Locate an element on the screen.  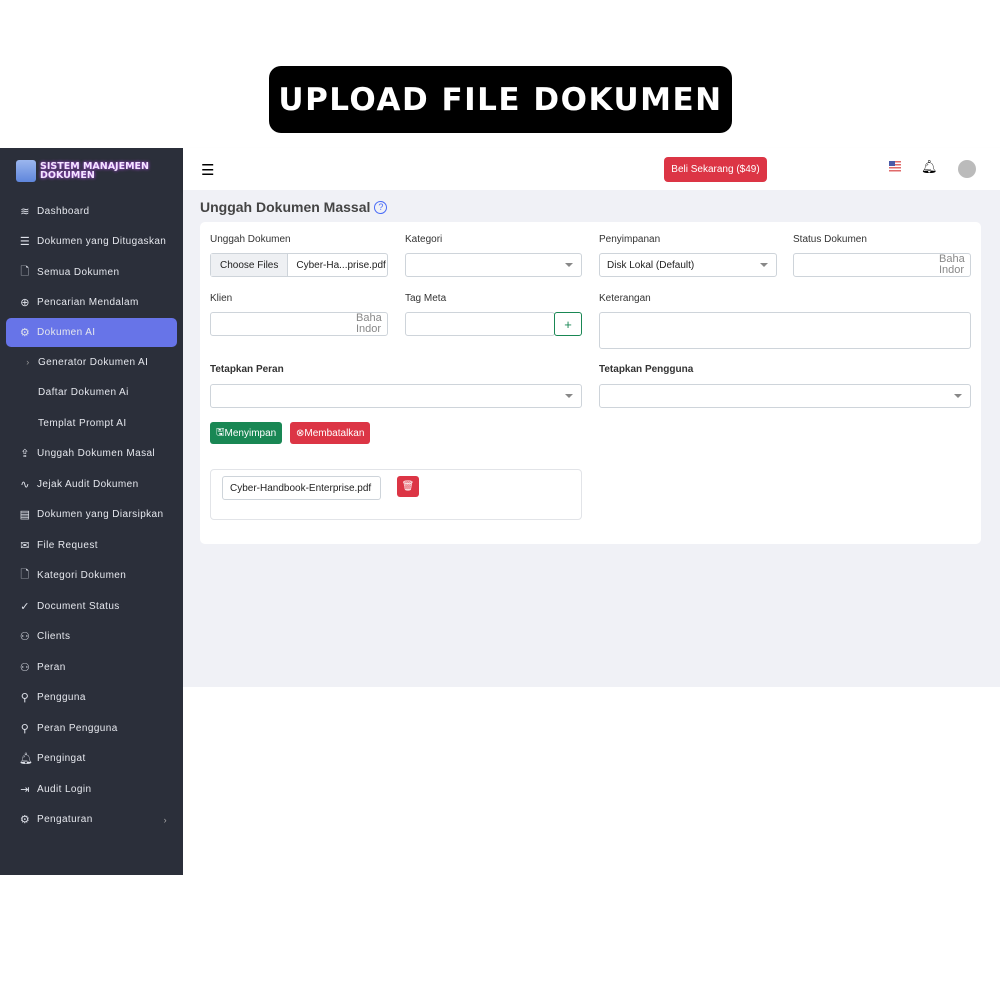
client-select: Baha Indor is located at coordinates (299, 324).